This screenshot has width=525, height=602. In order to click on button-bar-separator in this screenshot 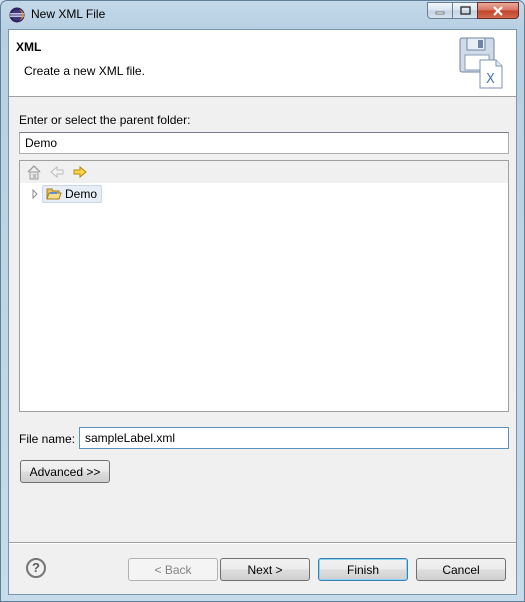, I will do `click(262, 543)`.